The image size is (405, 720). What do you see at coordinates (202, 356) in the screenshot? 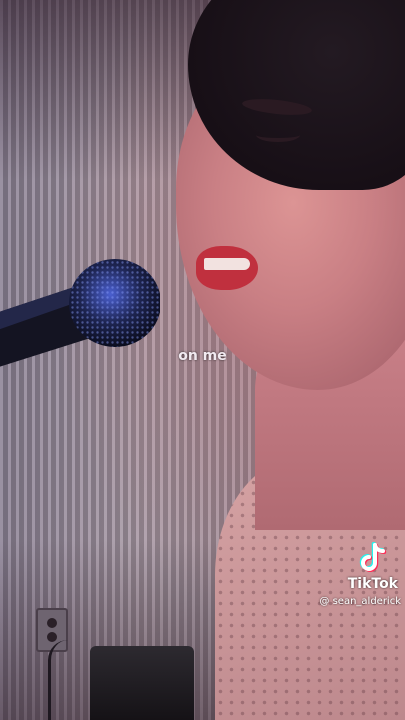
I see `lyrics-subtitle: on me` at bounding box center [202, 356].